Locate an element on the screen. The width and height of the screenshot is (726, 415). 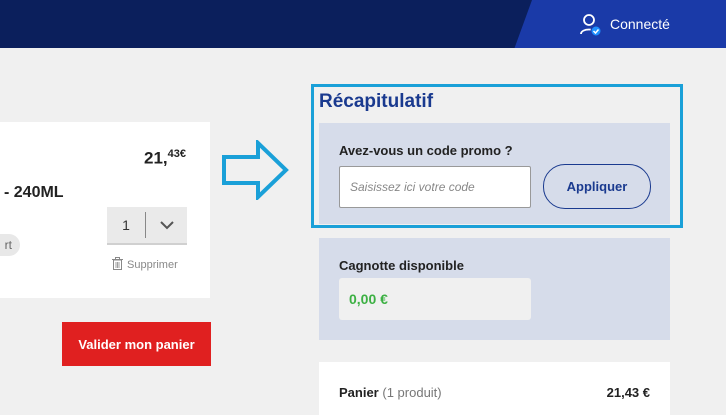
cagnotte-label: Cagnotte disponible is located at coordinates (401, 265).